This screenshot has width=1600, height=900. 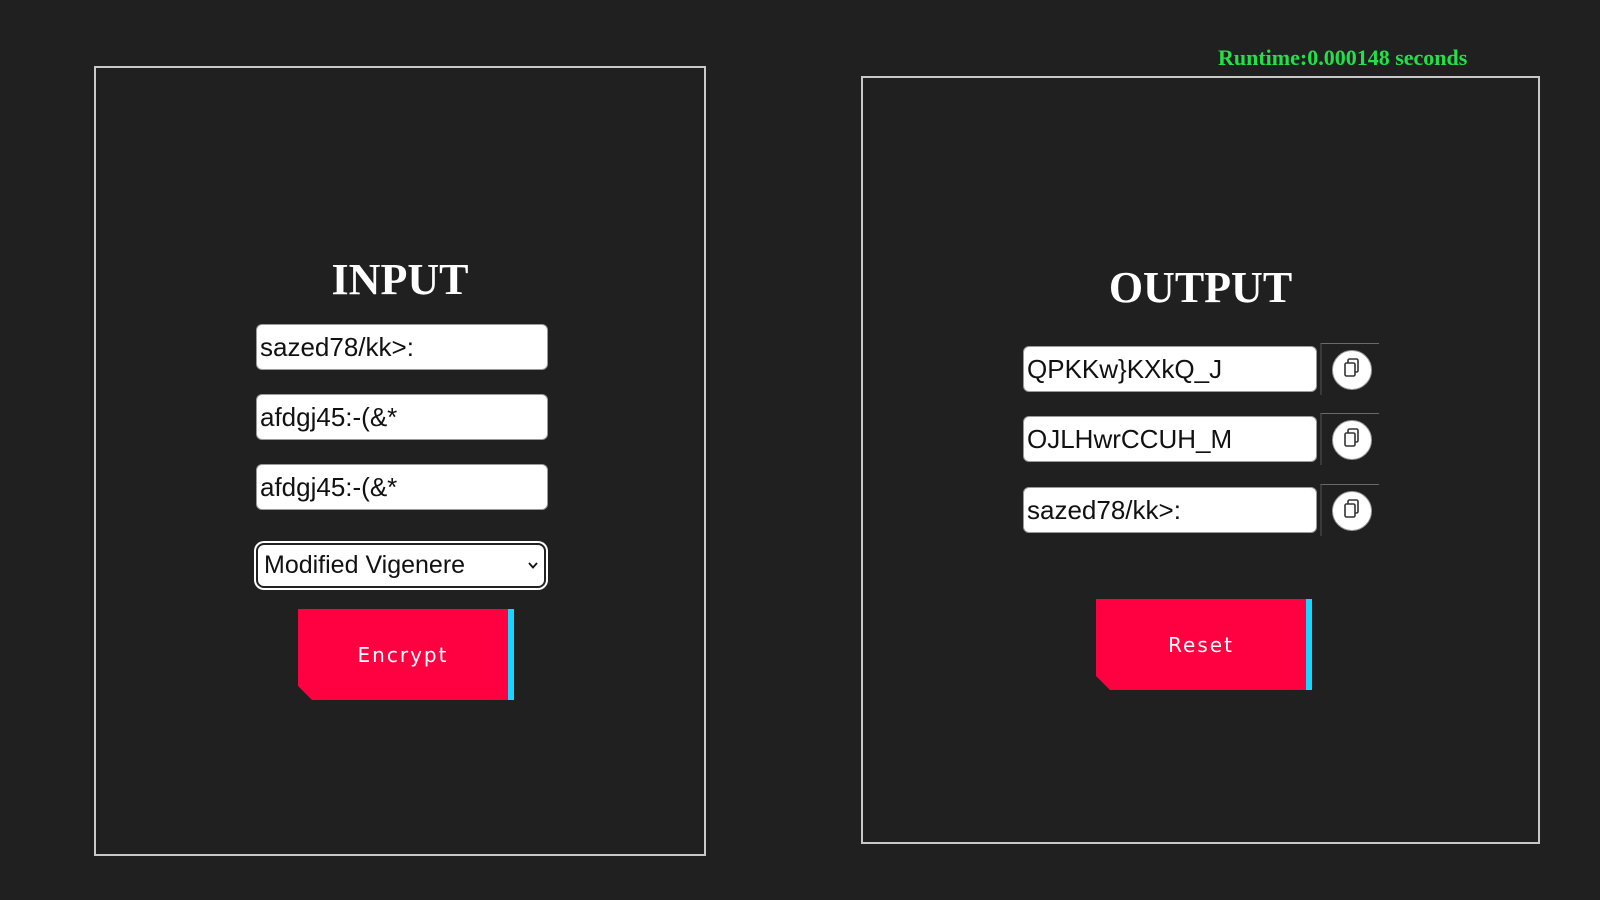 What do you see at coordinates (1170, 439) in the screenshot?
I see `key-output` at bounding box center [1170, 439].